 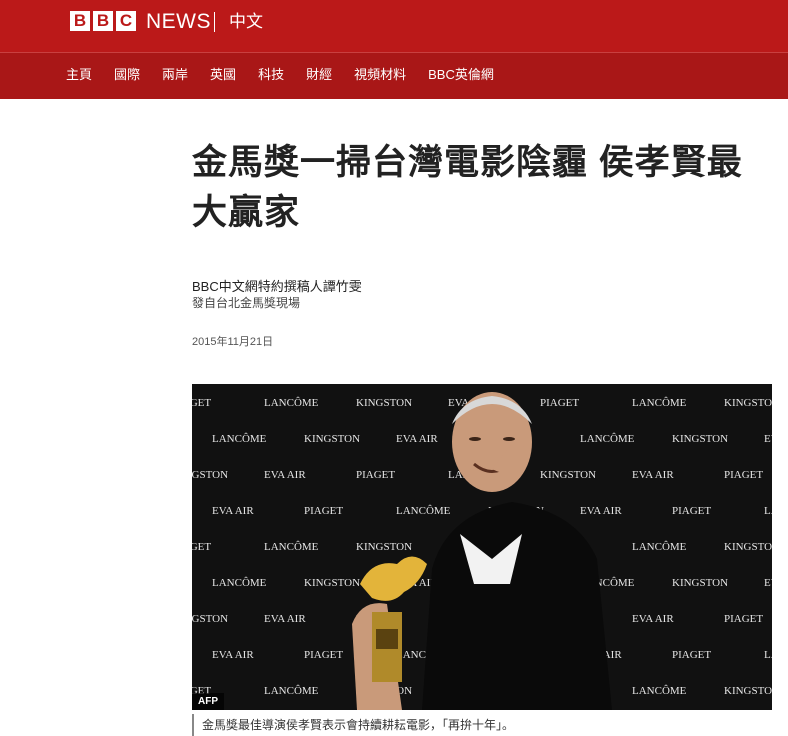 I want to click on nav-item-video: 視頻材料, so click(x=380, y=75).